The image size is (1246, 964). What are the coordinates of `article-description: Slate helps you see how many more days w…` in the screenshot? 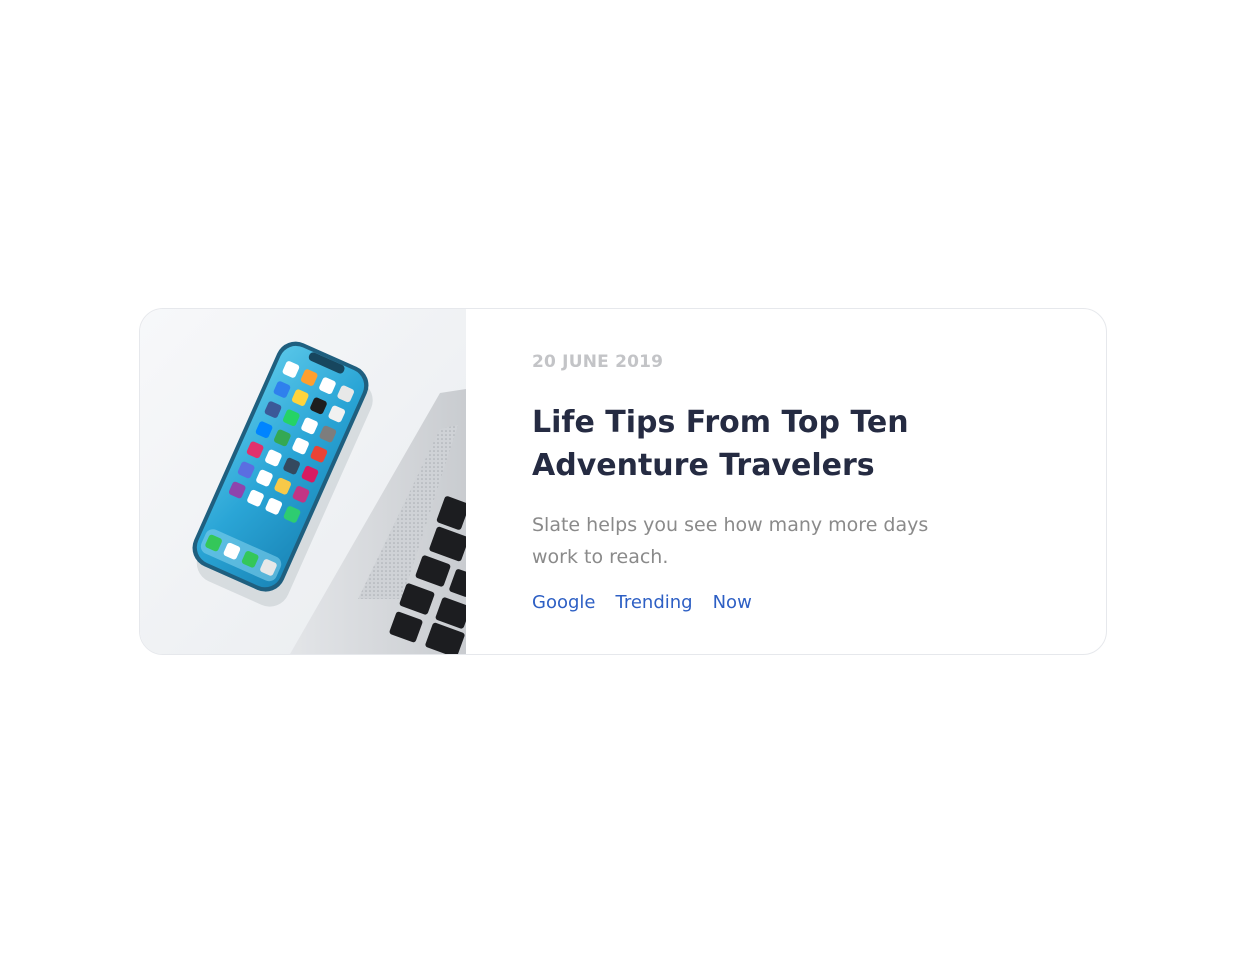 It's located at (730, 541).